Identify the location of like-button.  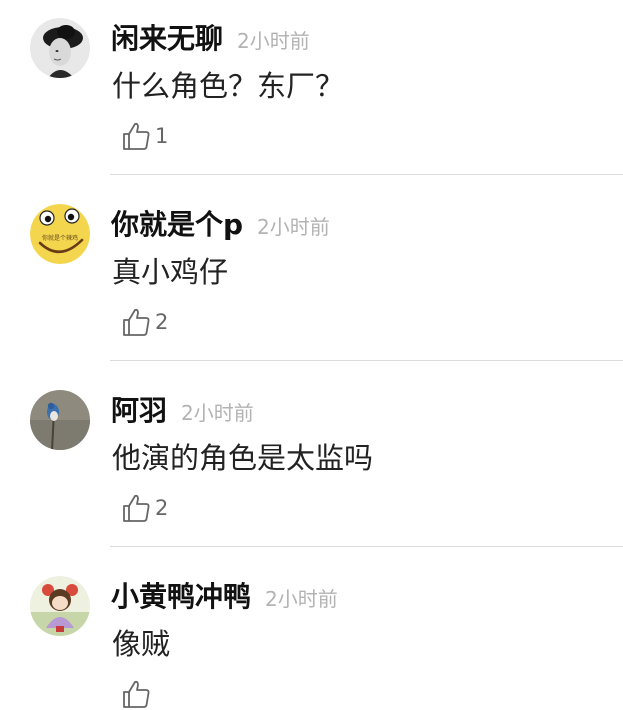
(137, 694).